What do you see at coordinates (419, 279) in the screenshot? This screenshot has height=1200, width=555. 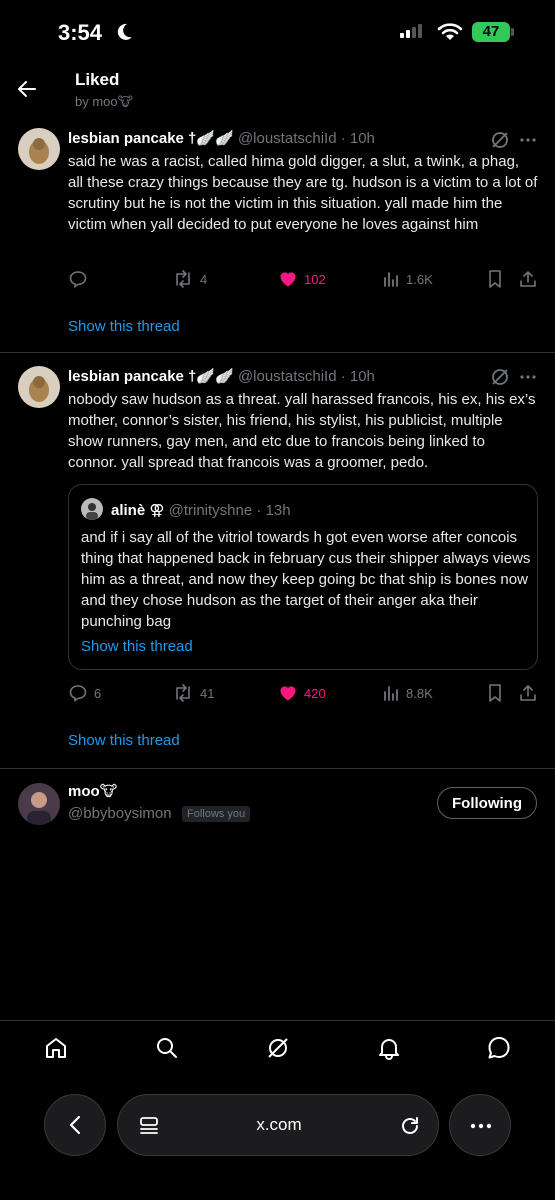 I see `views-count: 1.6K` at bounding box center [419, 279].